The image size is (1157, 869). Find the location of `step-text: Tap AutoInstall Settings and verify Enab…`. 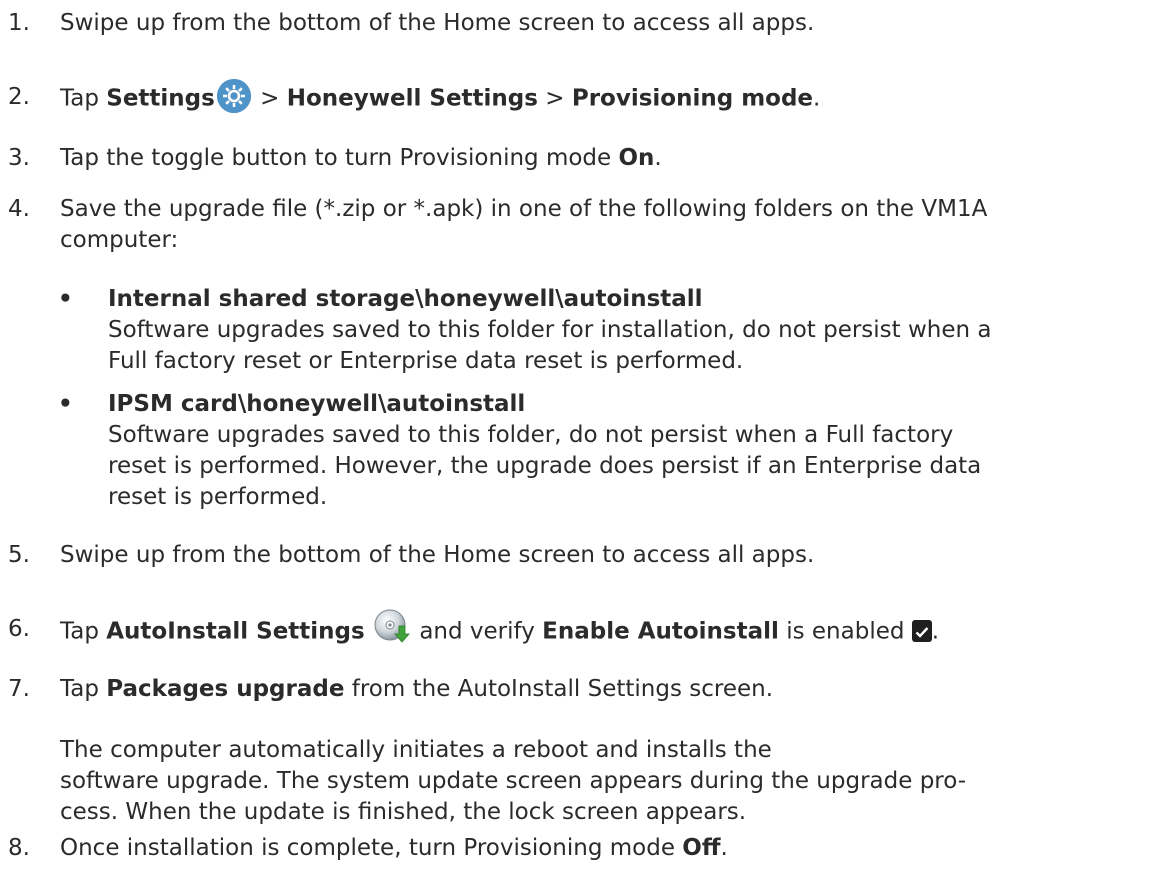

step-text: Tap AutoInstall Settings and verify Enab… is located at coordinates (500, 629).